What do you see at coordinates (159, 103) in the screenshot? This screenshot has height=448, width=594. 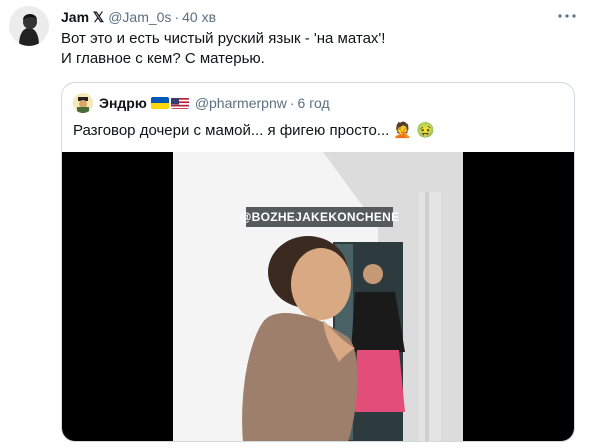 I see `ukraine-flag-icon` at bounding box center [159, 103].